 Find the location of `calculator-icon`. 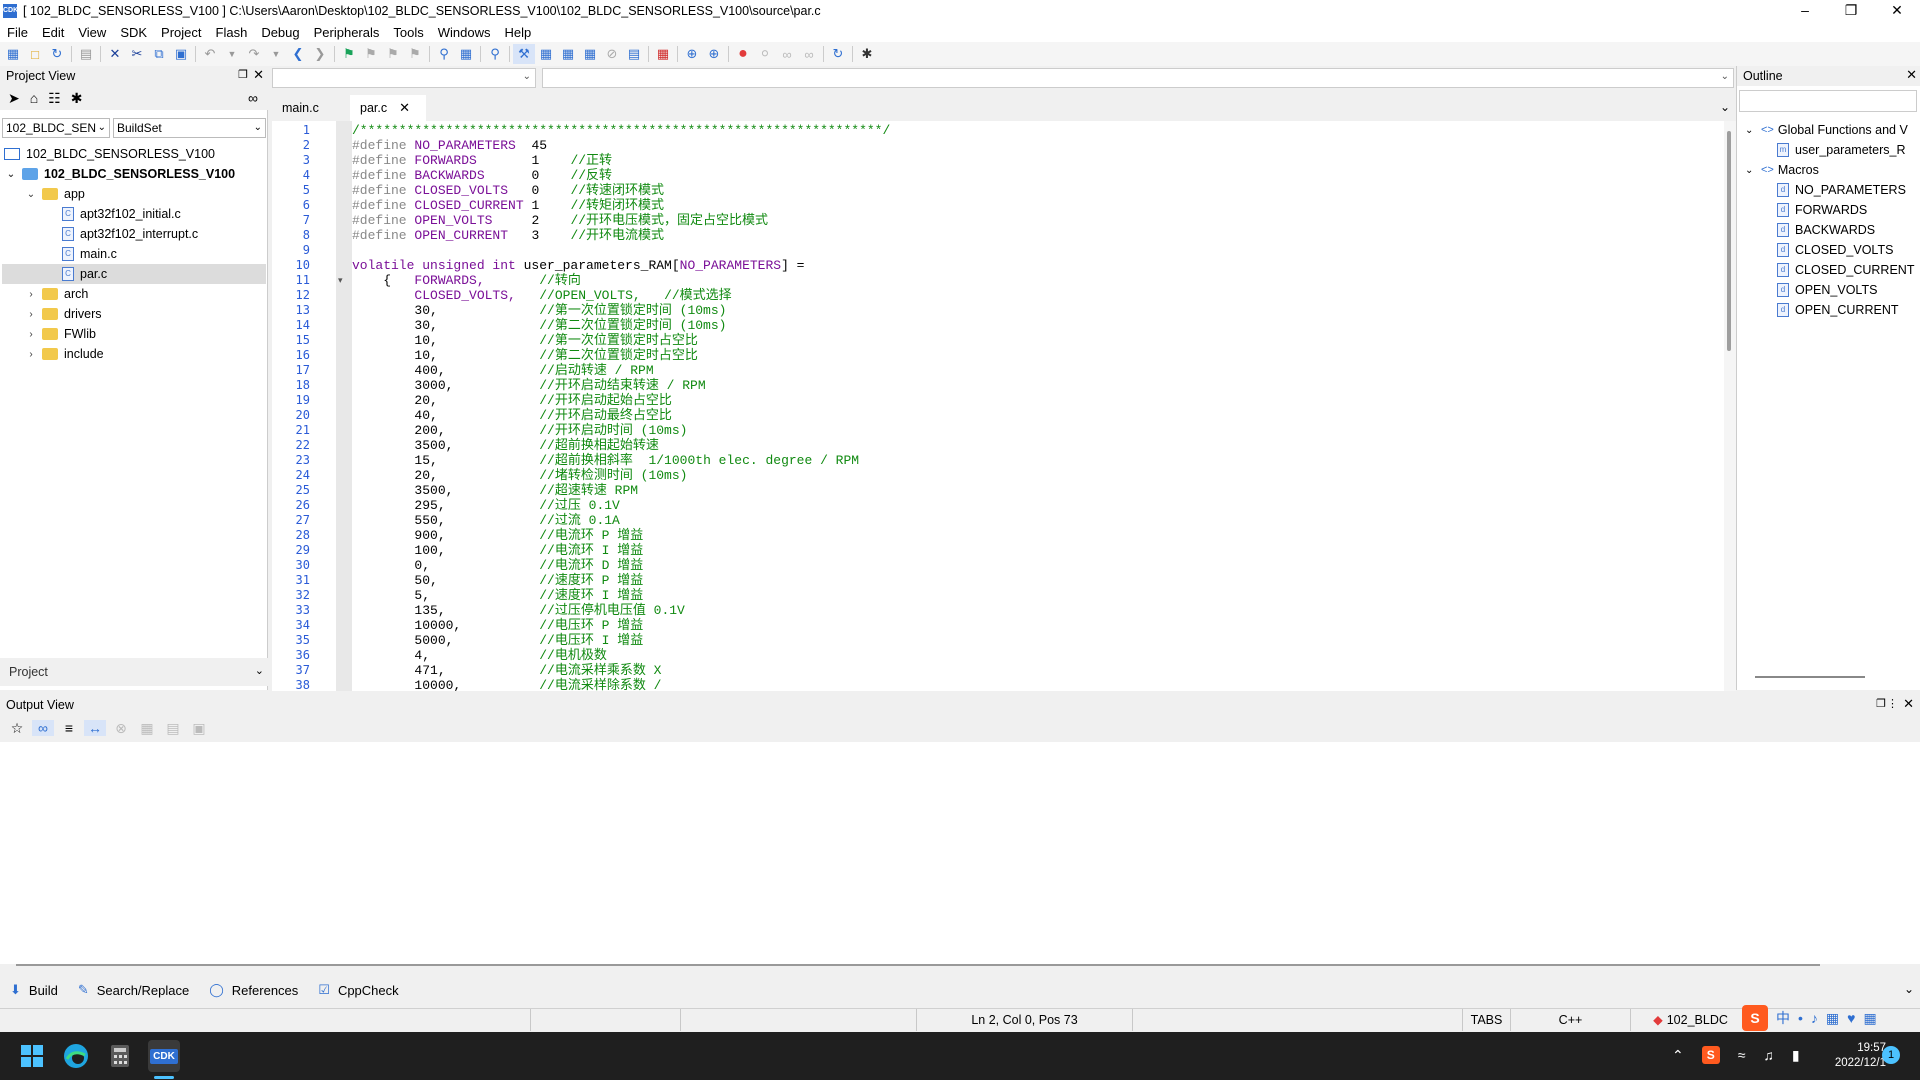

calculator-icon is located at coordinates (120, 1056).